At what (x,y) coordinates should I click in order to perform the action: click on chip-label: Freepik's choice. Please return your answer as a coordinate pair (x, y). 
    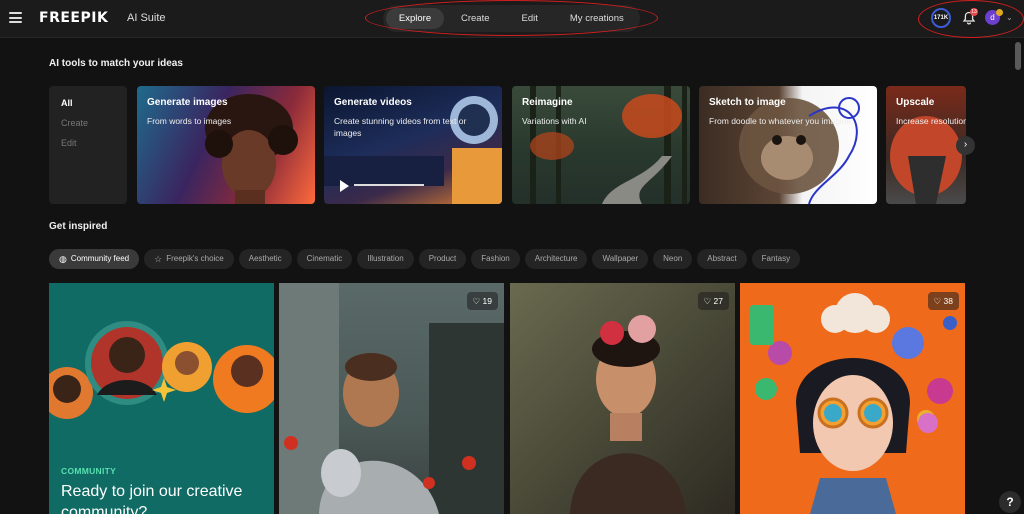
    Looking at the image, I should click on (195, 258).